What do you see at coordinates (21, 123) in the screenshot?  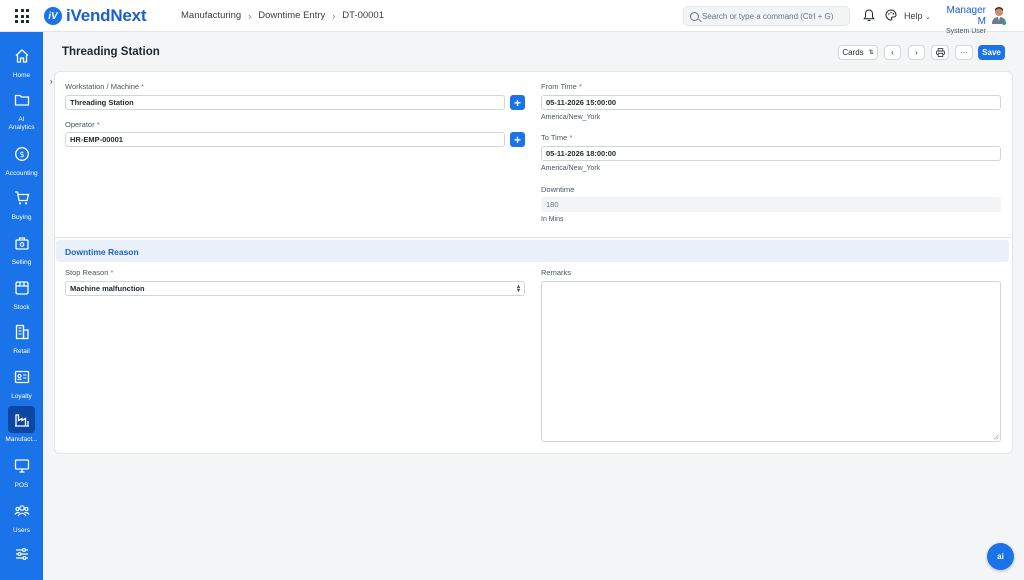 I see `sidebar-item-label: AI Analytics` at bounding box center [21, 123].